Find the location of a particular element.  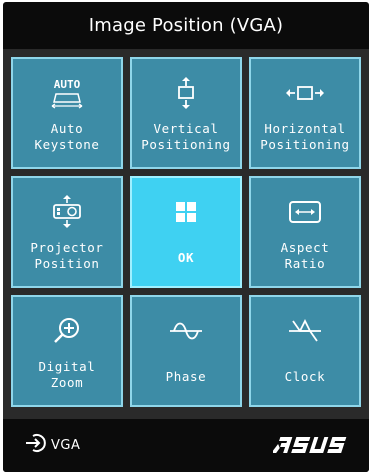

tile-label: Digital Zoom is located at coordinates (67, 374).